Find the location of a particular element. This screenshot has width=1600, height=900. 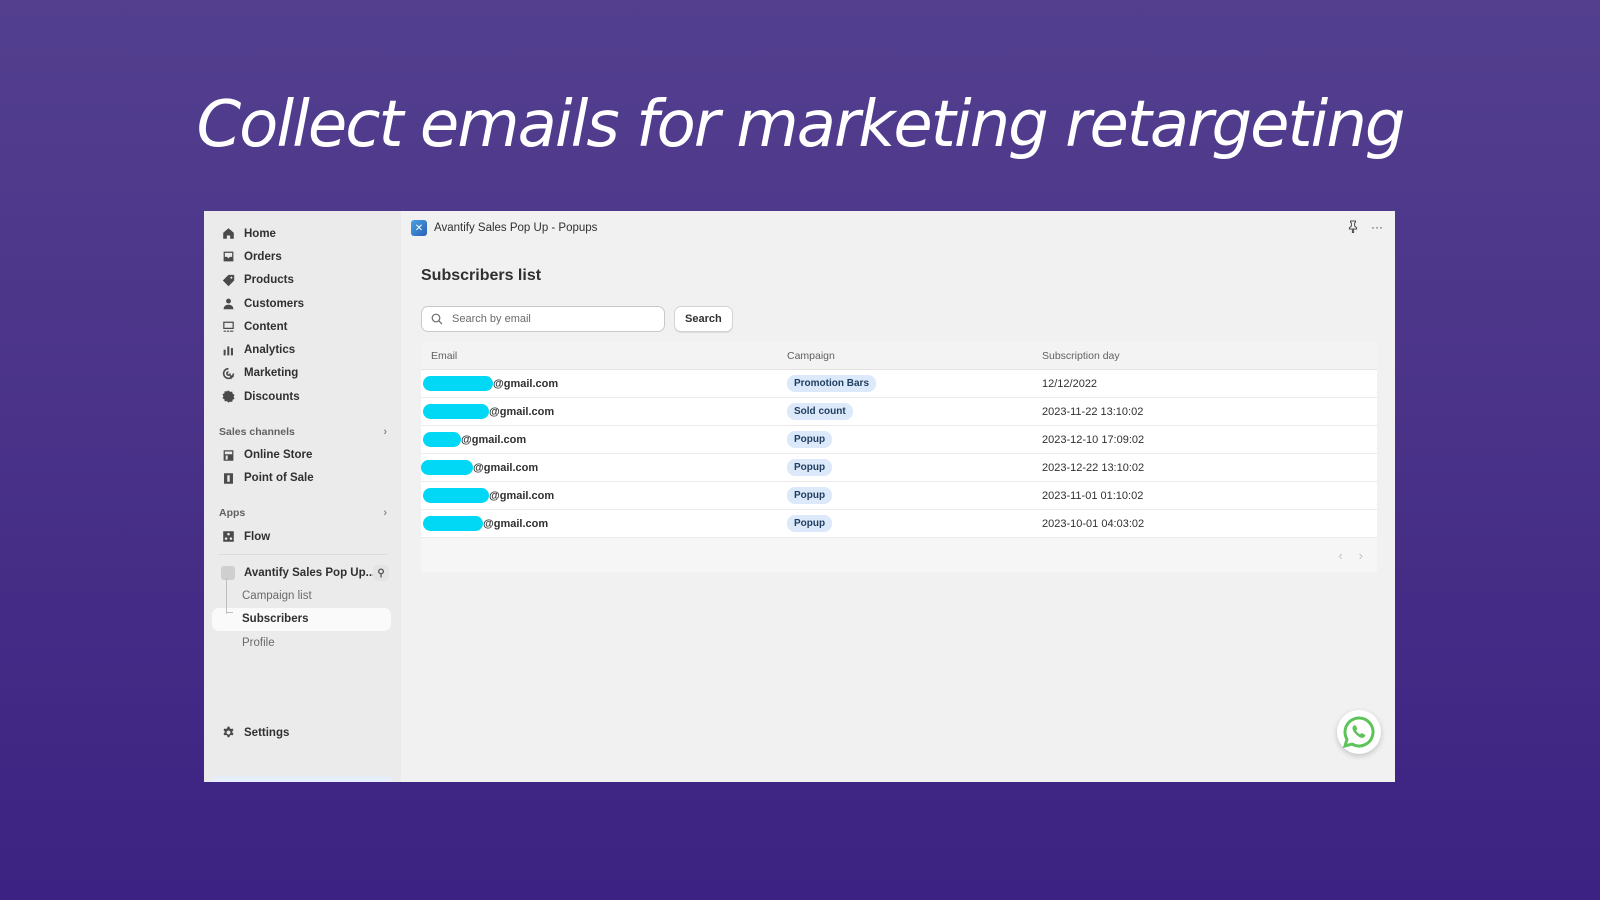

flow-icon is located at coordinates (228, 537).